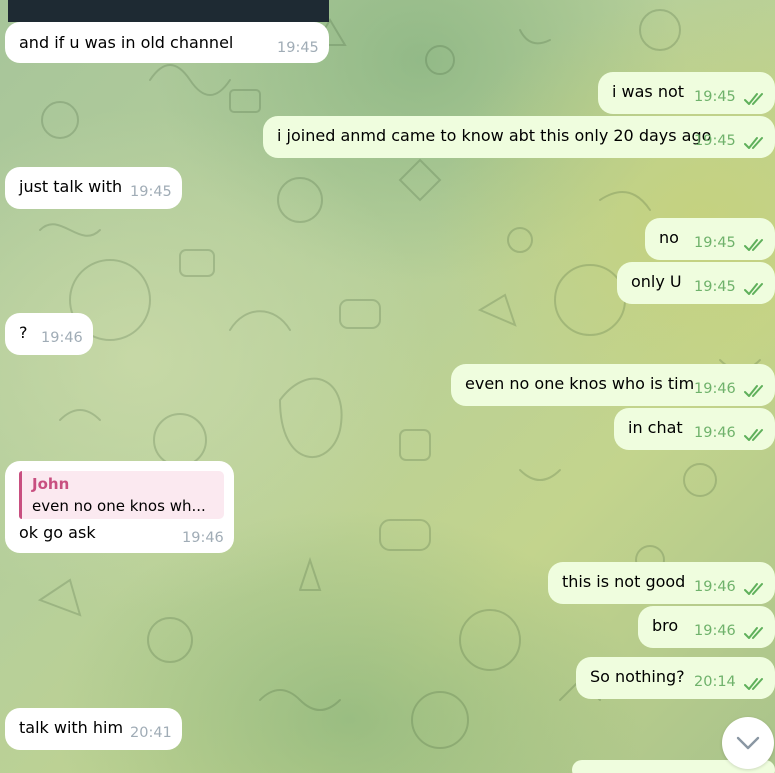 The image size is (775, 773). What do you see at coordinates (648, 91) in the screenshot?
I see `message-text: i was not` at bounding box center [648, 91].